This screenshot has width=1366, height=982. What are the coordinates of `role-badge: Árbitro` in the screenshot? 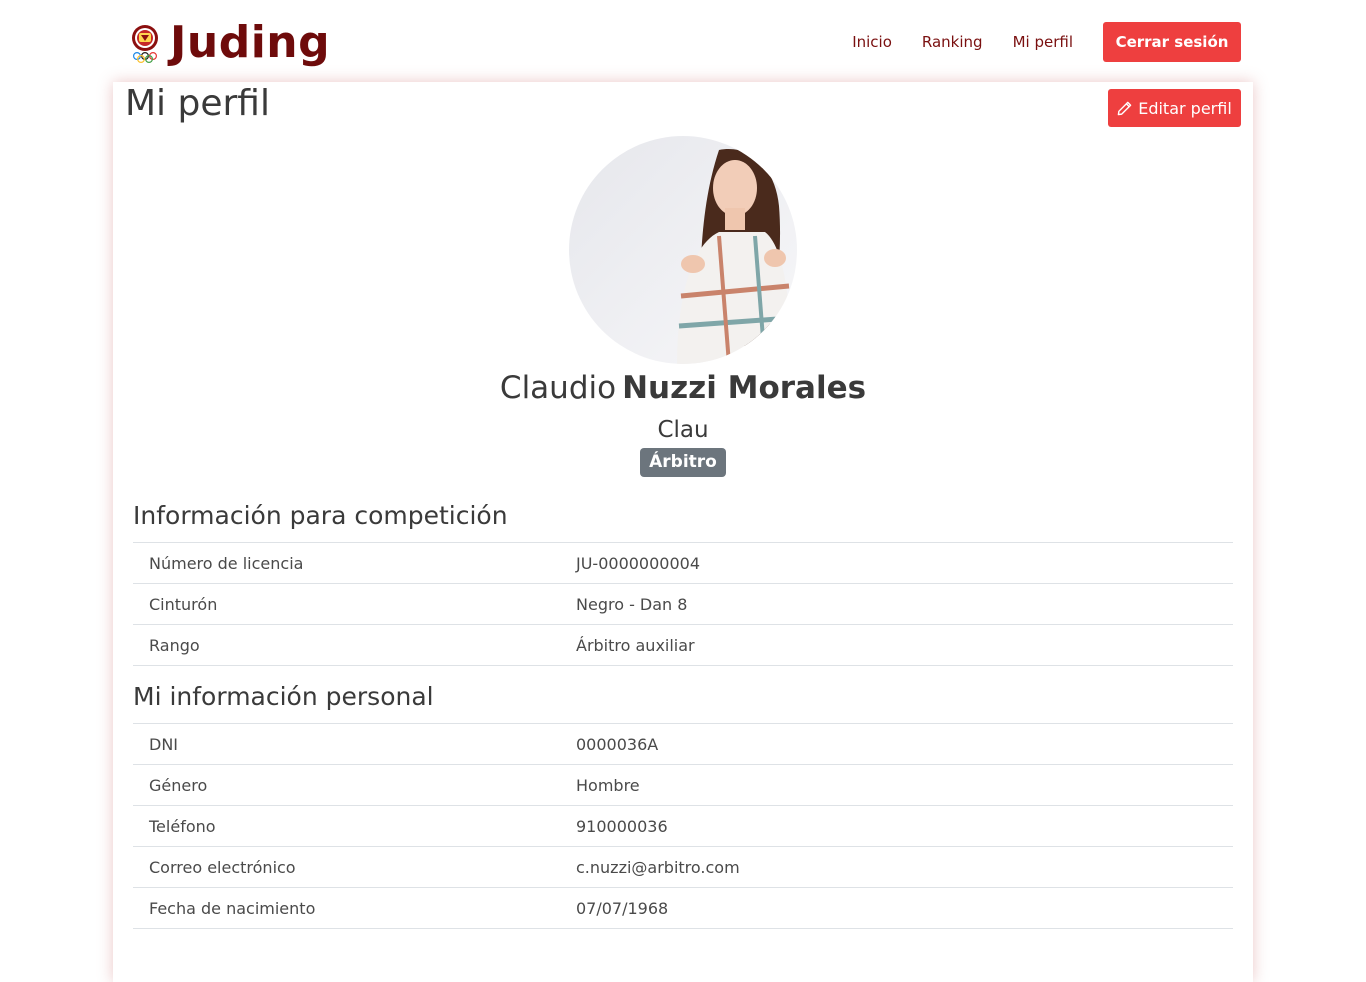 It's located at (683, 462).